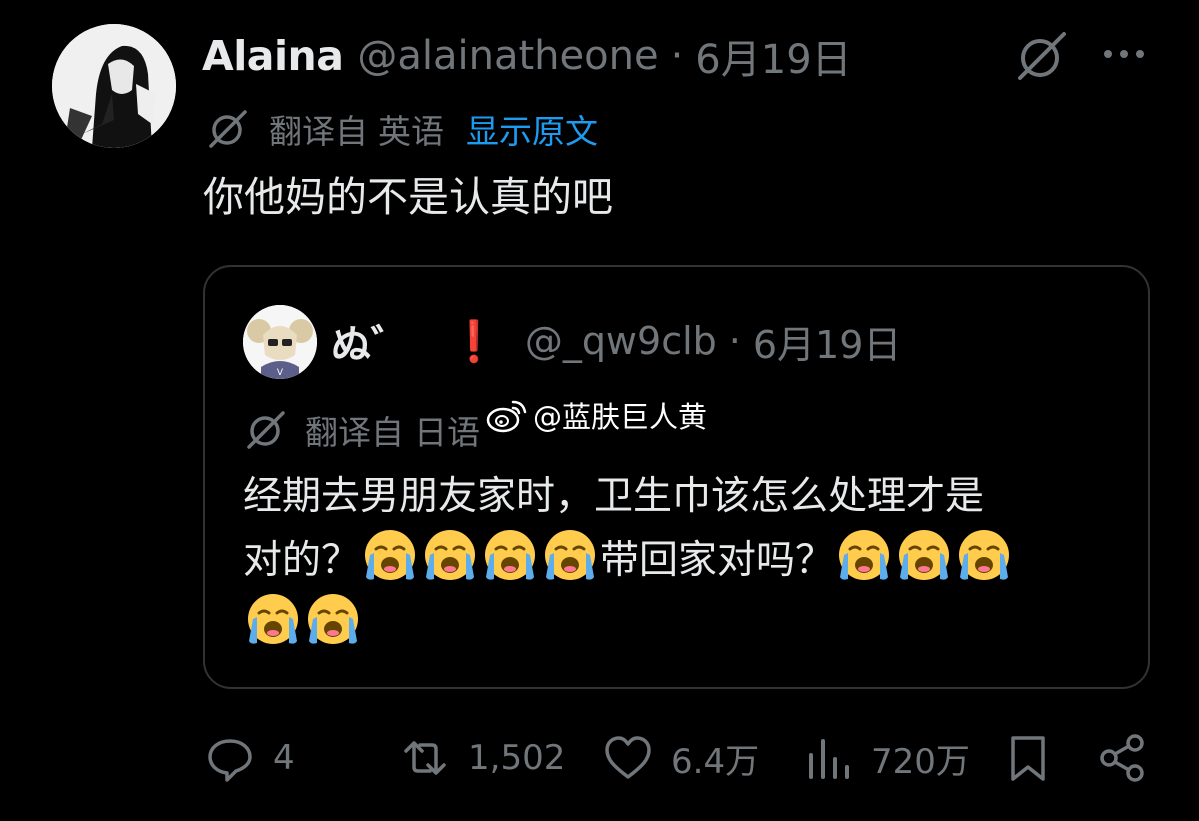 This screenshot has height=821, width=1199. I want to click on share-icon, so click(1122, 758).